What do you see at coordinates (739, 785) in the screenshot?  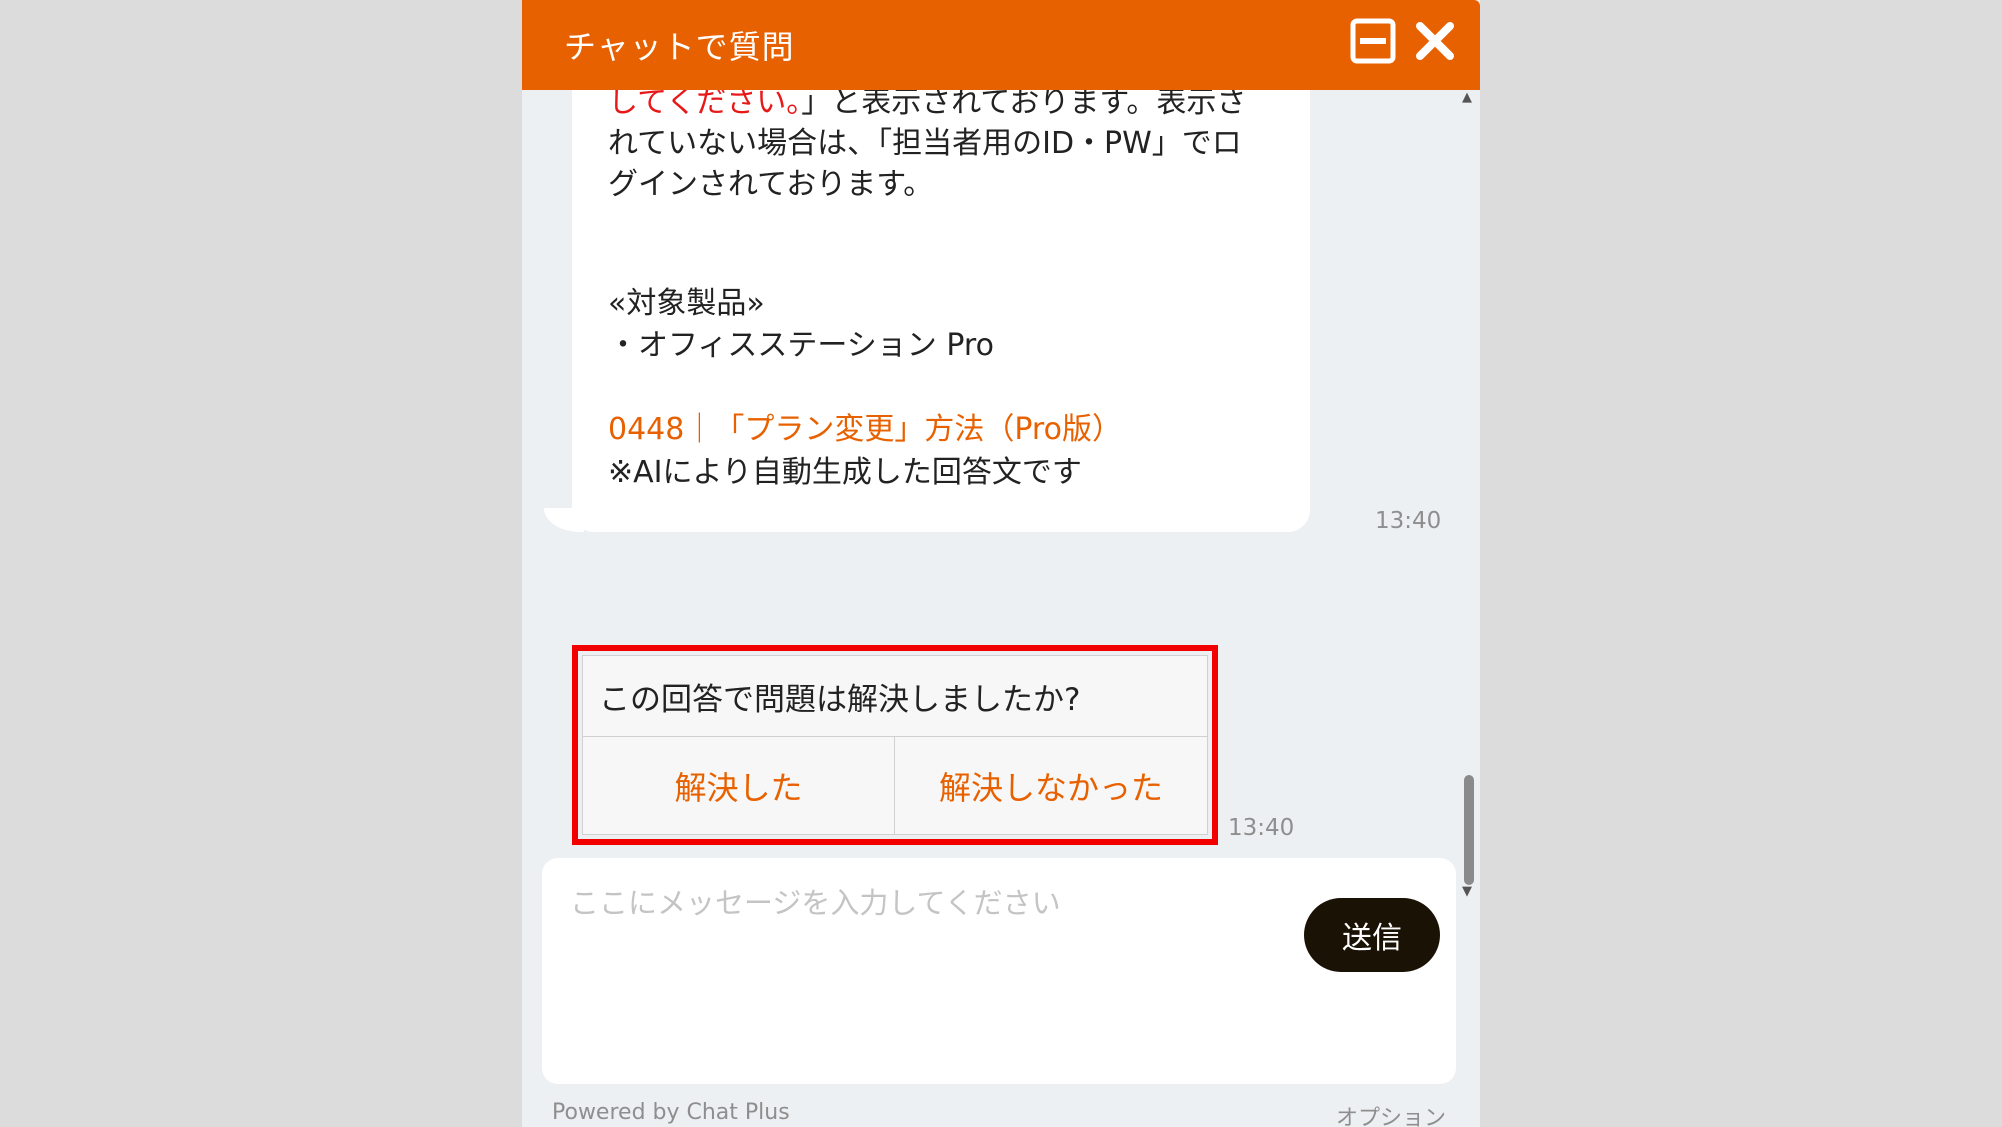 I see `resolved-button: 解決した` at bounding box center [739, 785].